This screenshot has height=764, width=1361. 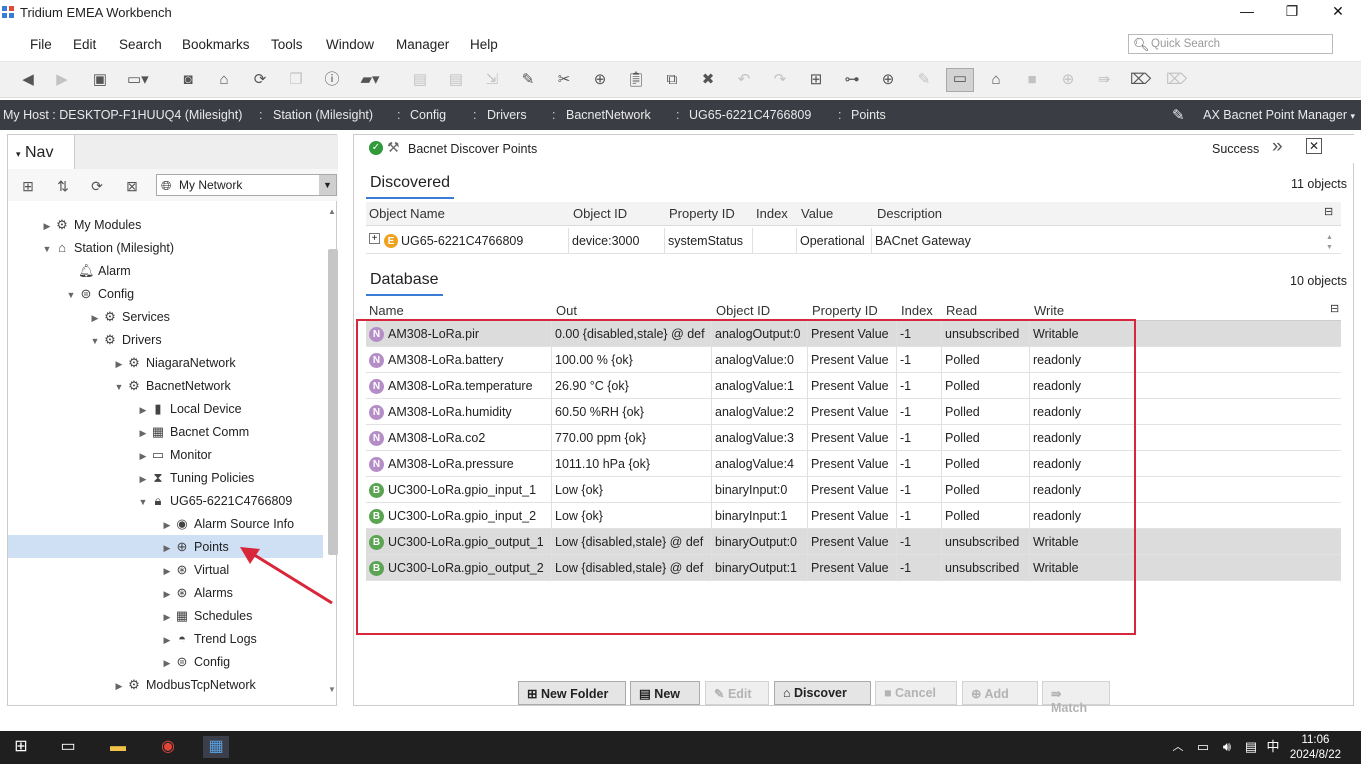 I want to click on tree-item-trend-logs: ▶ ◓ Trend Logs, so click(x=132, y=638).